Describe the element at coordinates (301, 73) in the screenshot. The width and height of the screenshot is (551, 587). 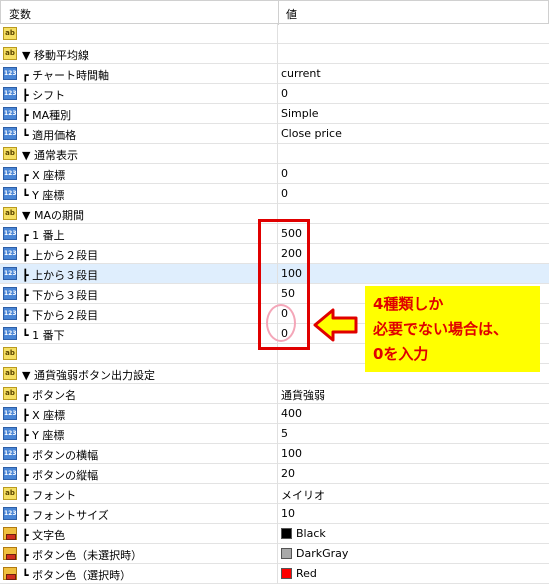
I see `row-value: current` at that location.